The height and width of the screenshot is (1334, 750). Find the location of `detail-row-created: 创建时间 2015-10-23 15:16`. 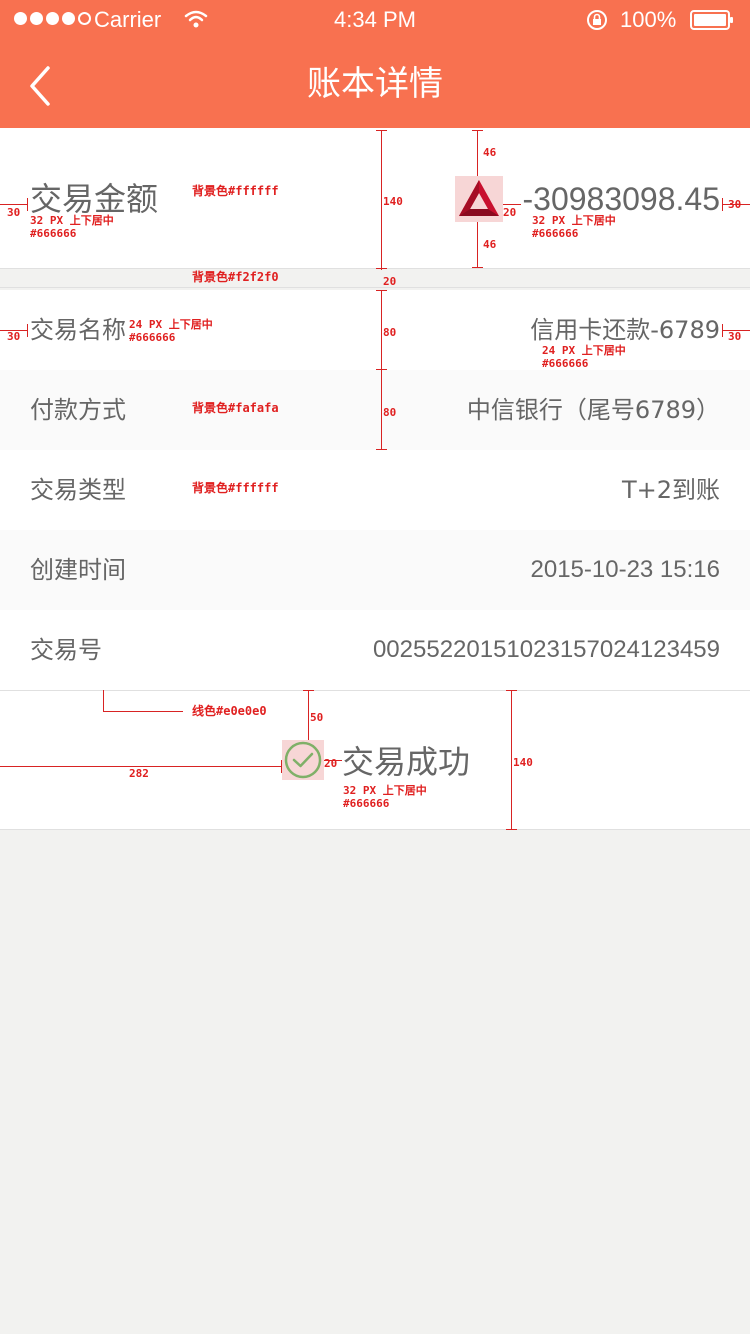

detail-row-created: 创建时间 2015-10-23 15:16 is located at coordinates (375, 570).